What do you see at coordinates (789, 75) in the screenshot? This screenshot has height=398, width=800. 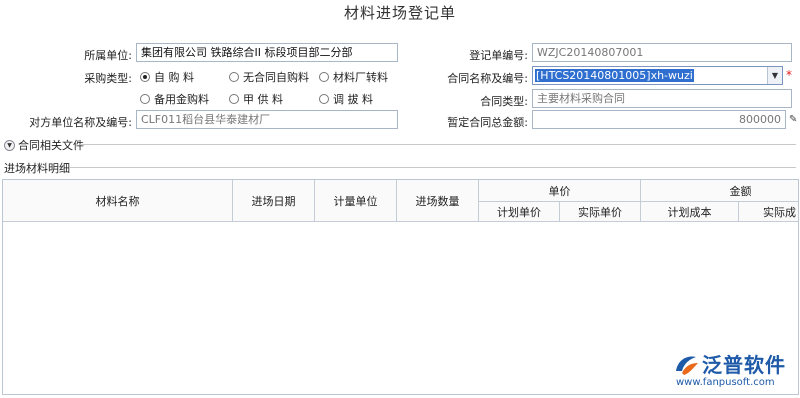 I see `required-mark: *` at bounding box center [789, 75].